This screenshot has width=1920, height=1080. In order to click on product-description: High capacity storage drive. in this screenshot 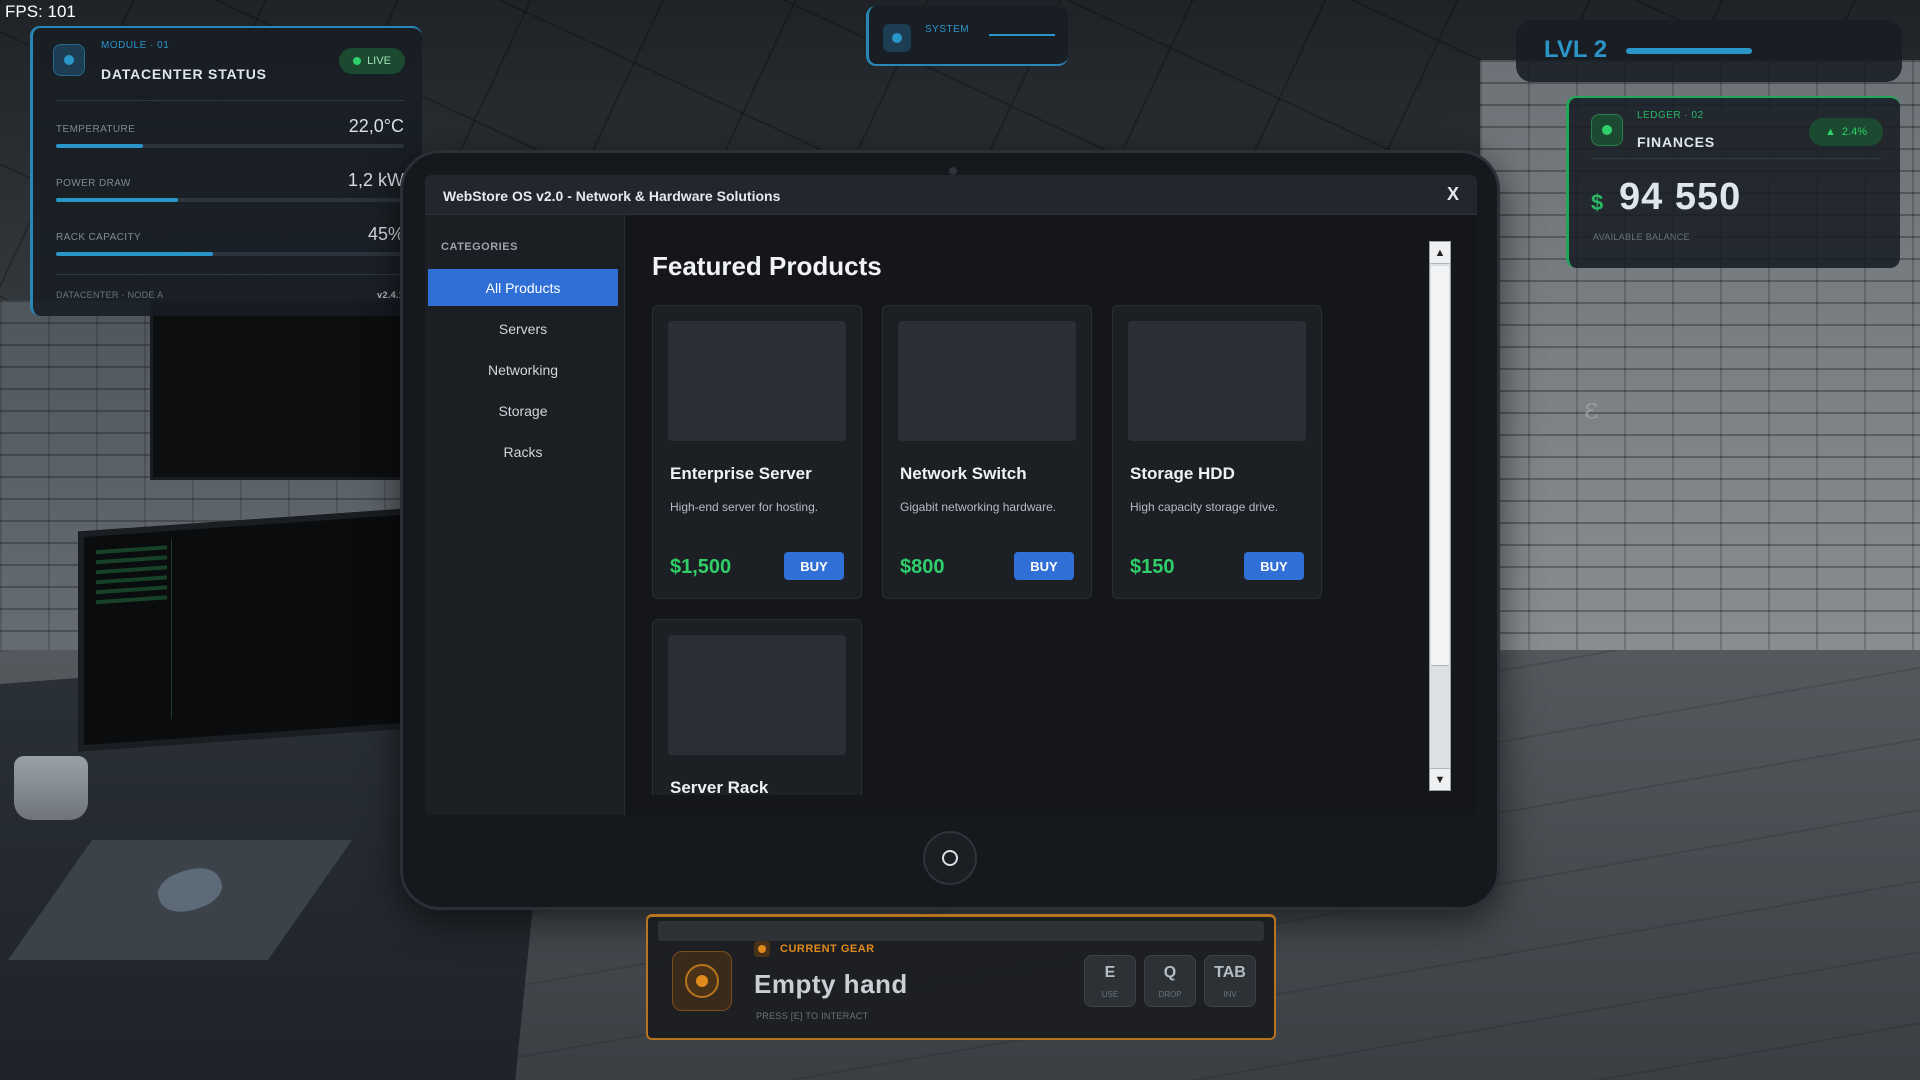, I will do `click(1204, 507)`.